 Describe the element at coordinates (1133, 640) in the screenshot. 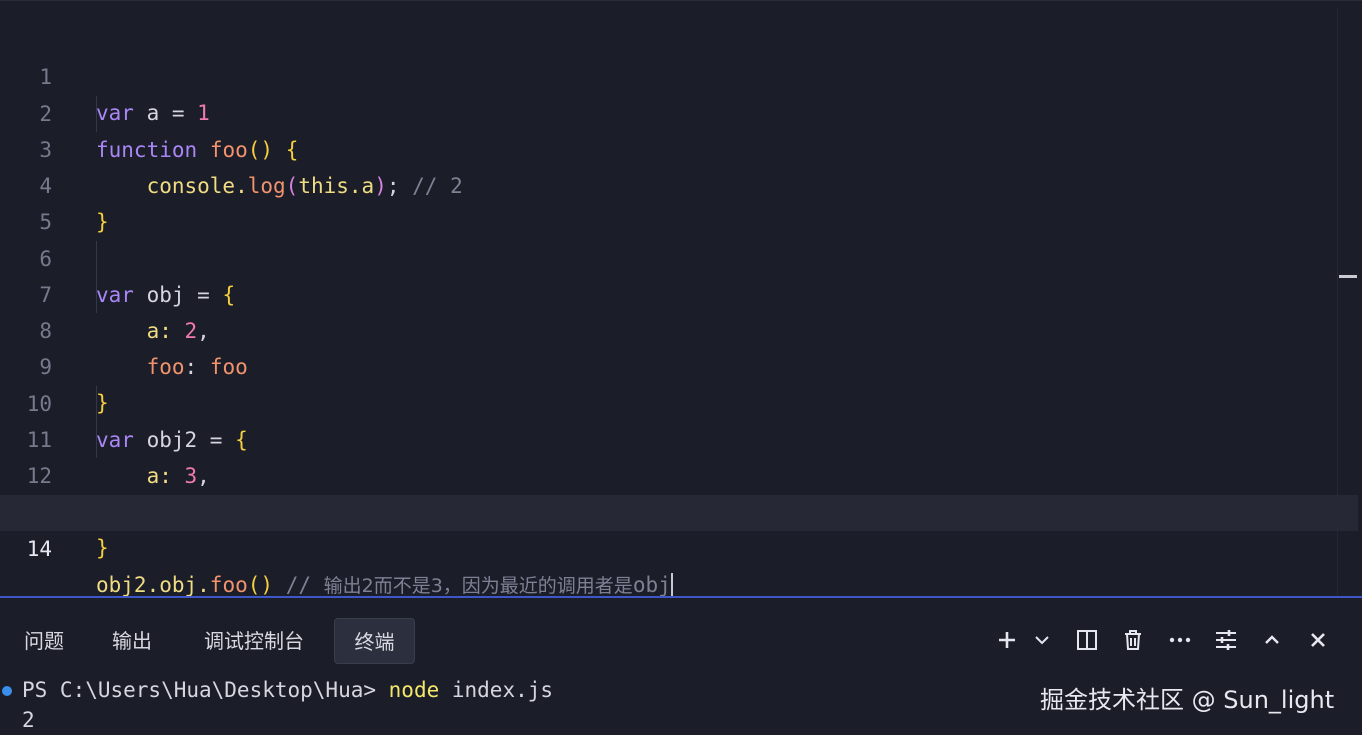

I see `trash-icon` at that location.